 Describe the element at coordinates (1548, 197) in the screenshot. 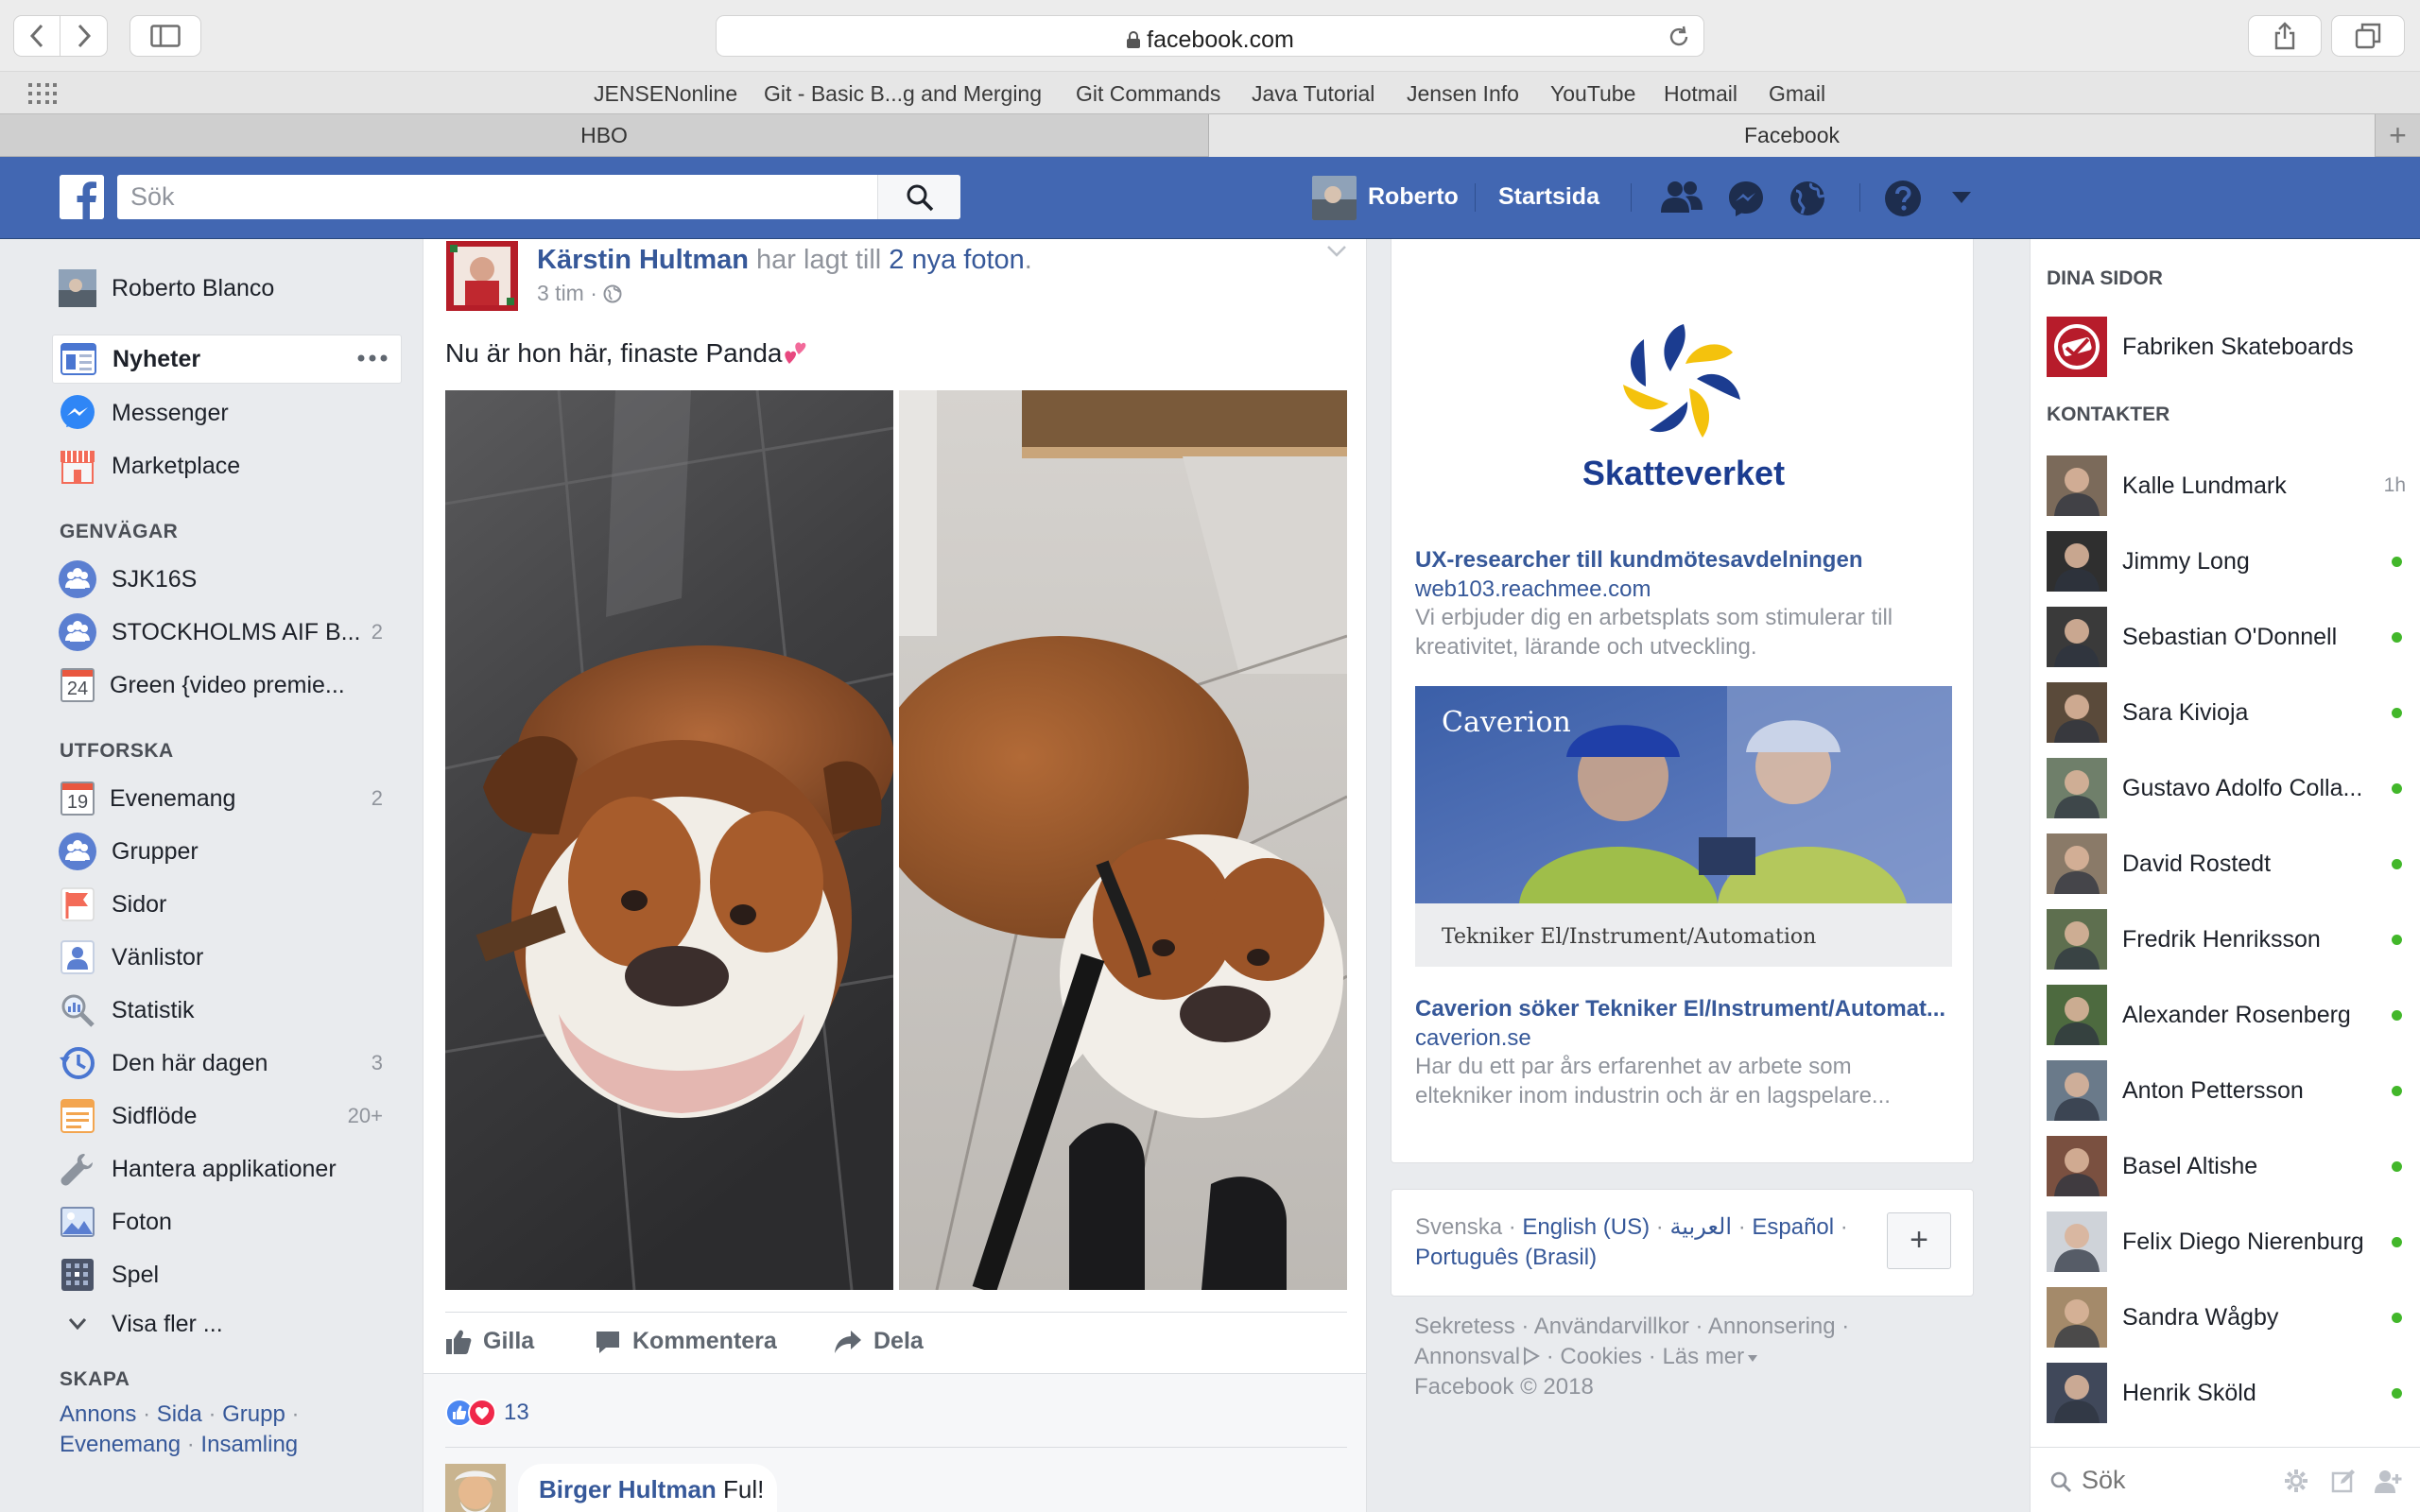

I see `home-link: Startsida` at that location.